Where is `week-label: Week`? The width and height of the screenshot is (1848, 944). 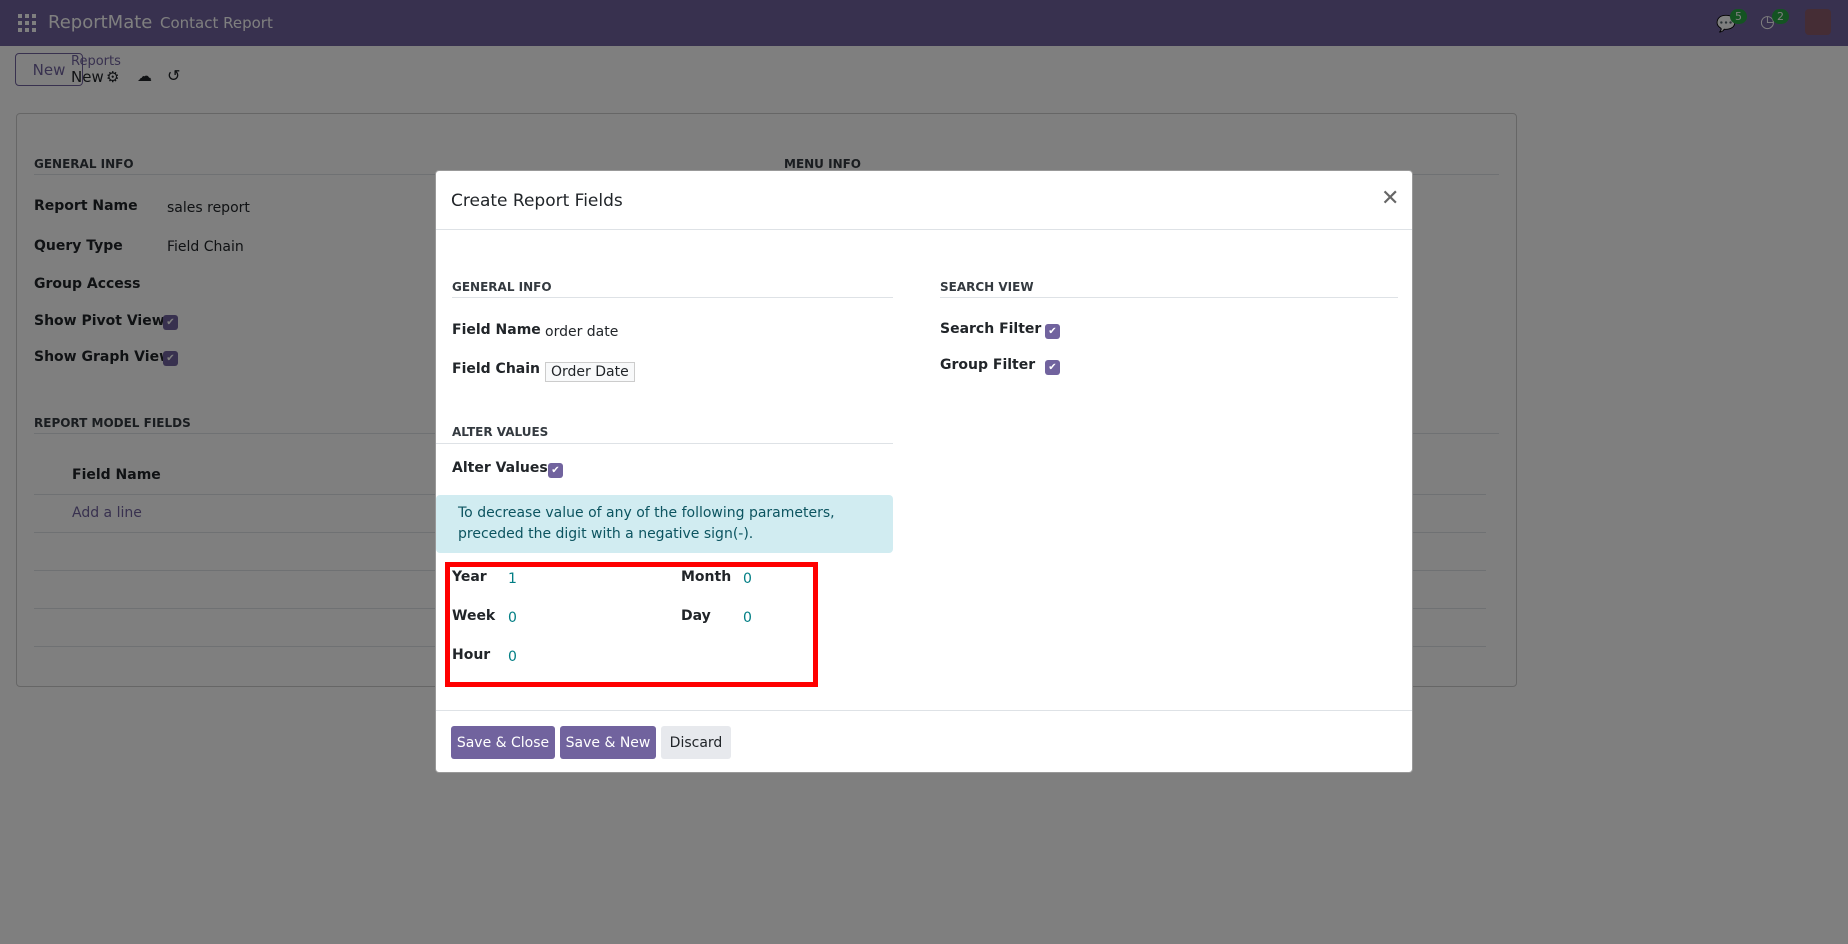 week-label: Week is located at coordinates (474, 616).